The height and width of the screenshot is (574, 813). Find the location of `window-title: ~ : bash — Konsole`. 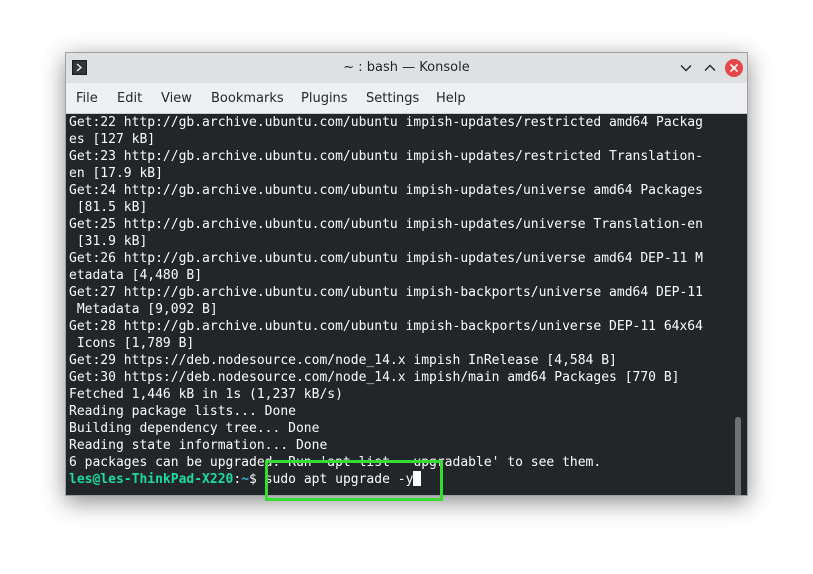

window-title: ~ : bash — Konsole is located at coordinates (406, 67).